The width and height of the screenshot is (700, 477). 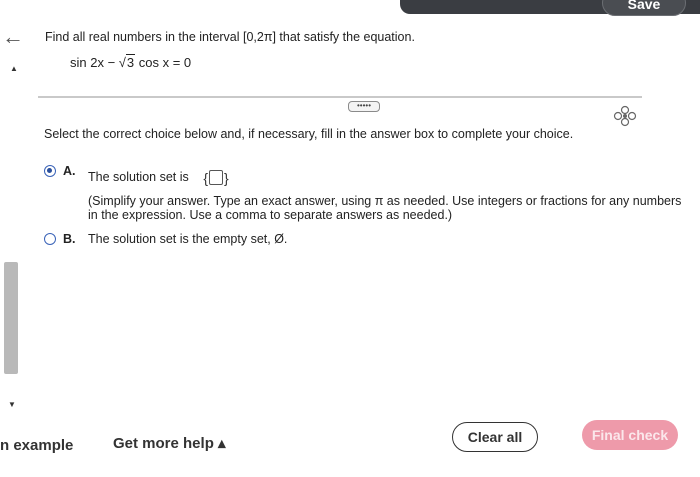 I want to click on answer-set-box: {}, so click(x=216, y=177).